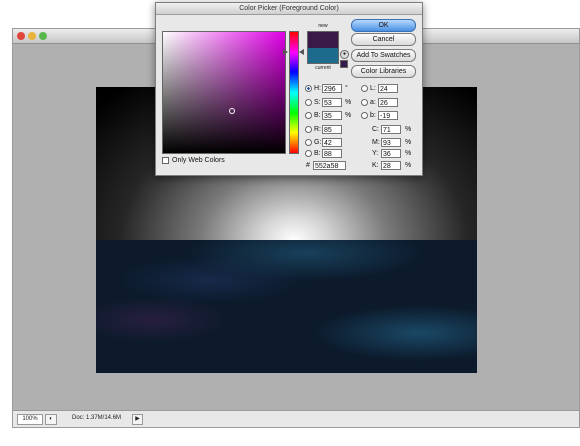  What do you see at coordinates (391, 153) in the screenshot?
I see `yellow-field: 36` at bounding box center [391, 153].